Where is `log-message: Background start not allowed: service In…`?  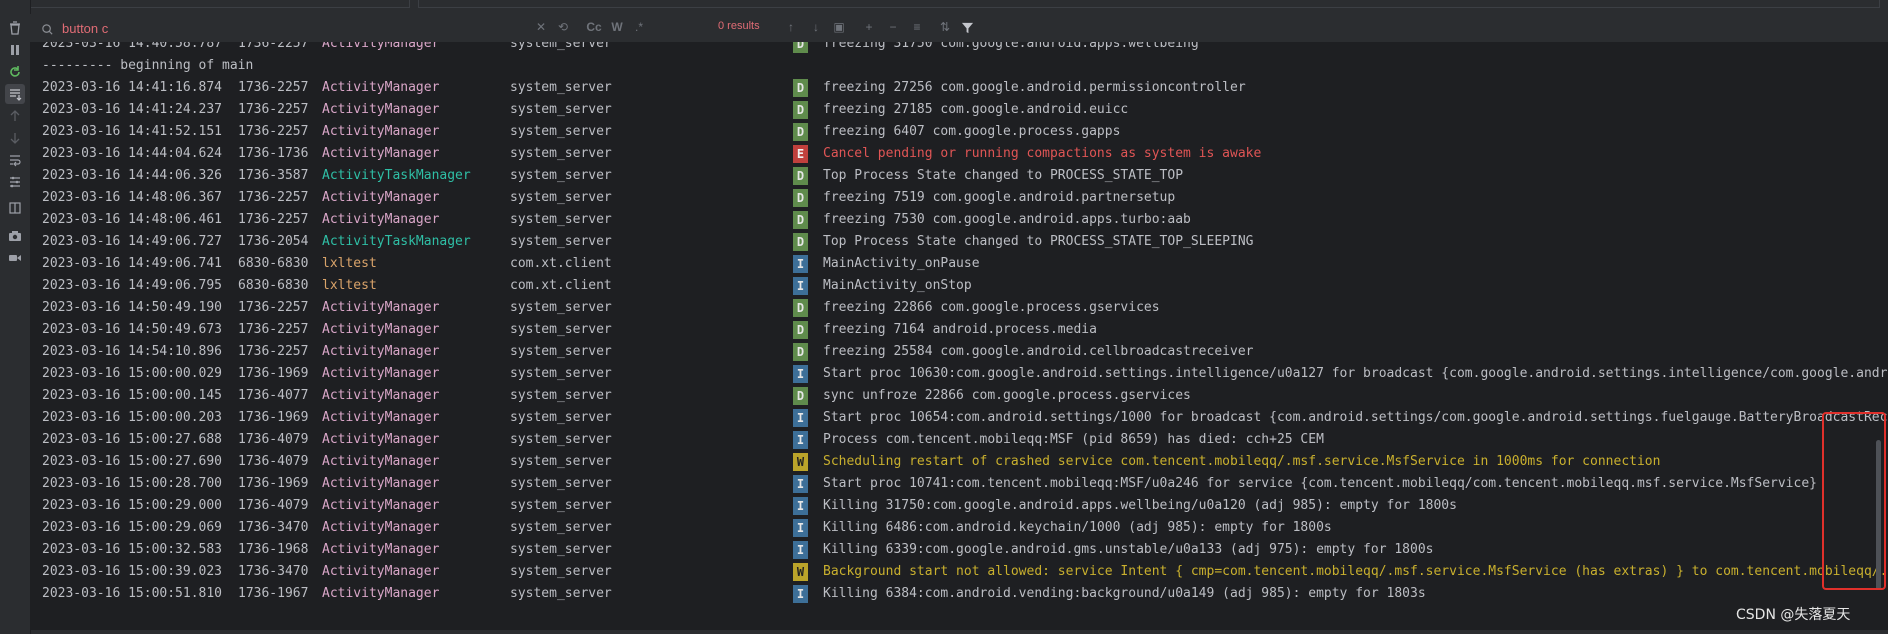
log-message: Background start not allowed: service In… is located at coordinates (1355, 571).